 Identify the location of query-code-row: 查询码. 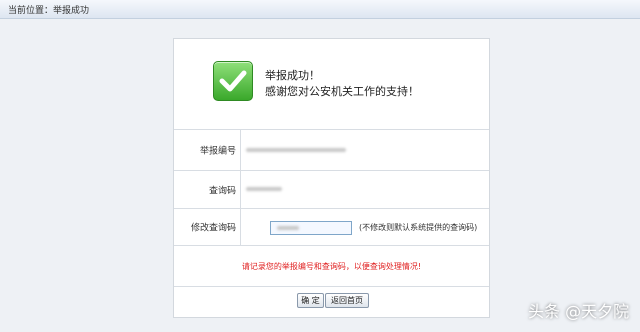
(331, 190).